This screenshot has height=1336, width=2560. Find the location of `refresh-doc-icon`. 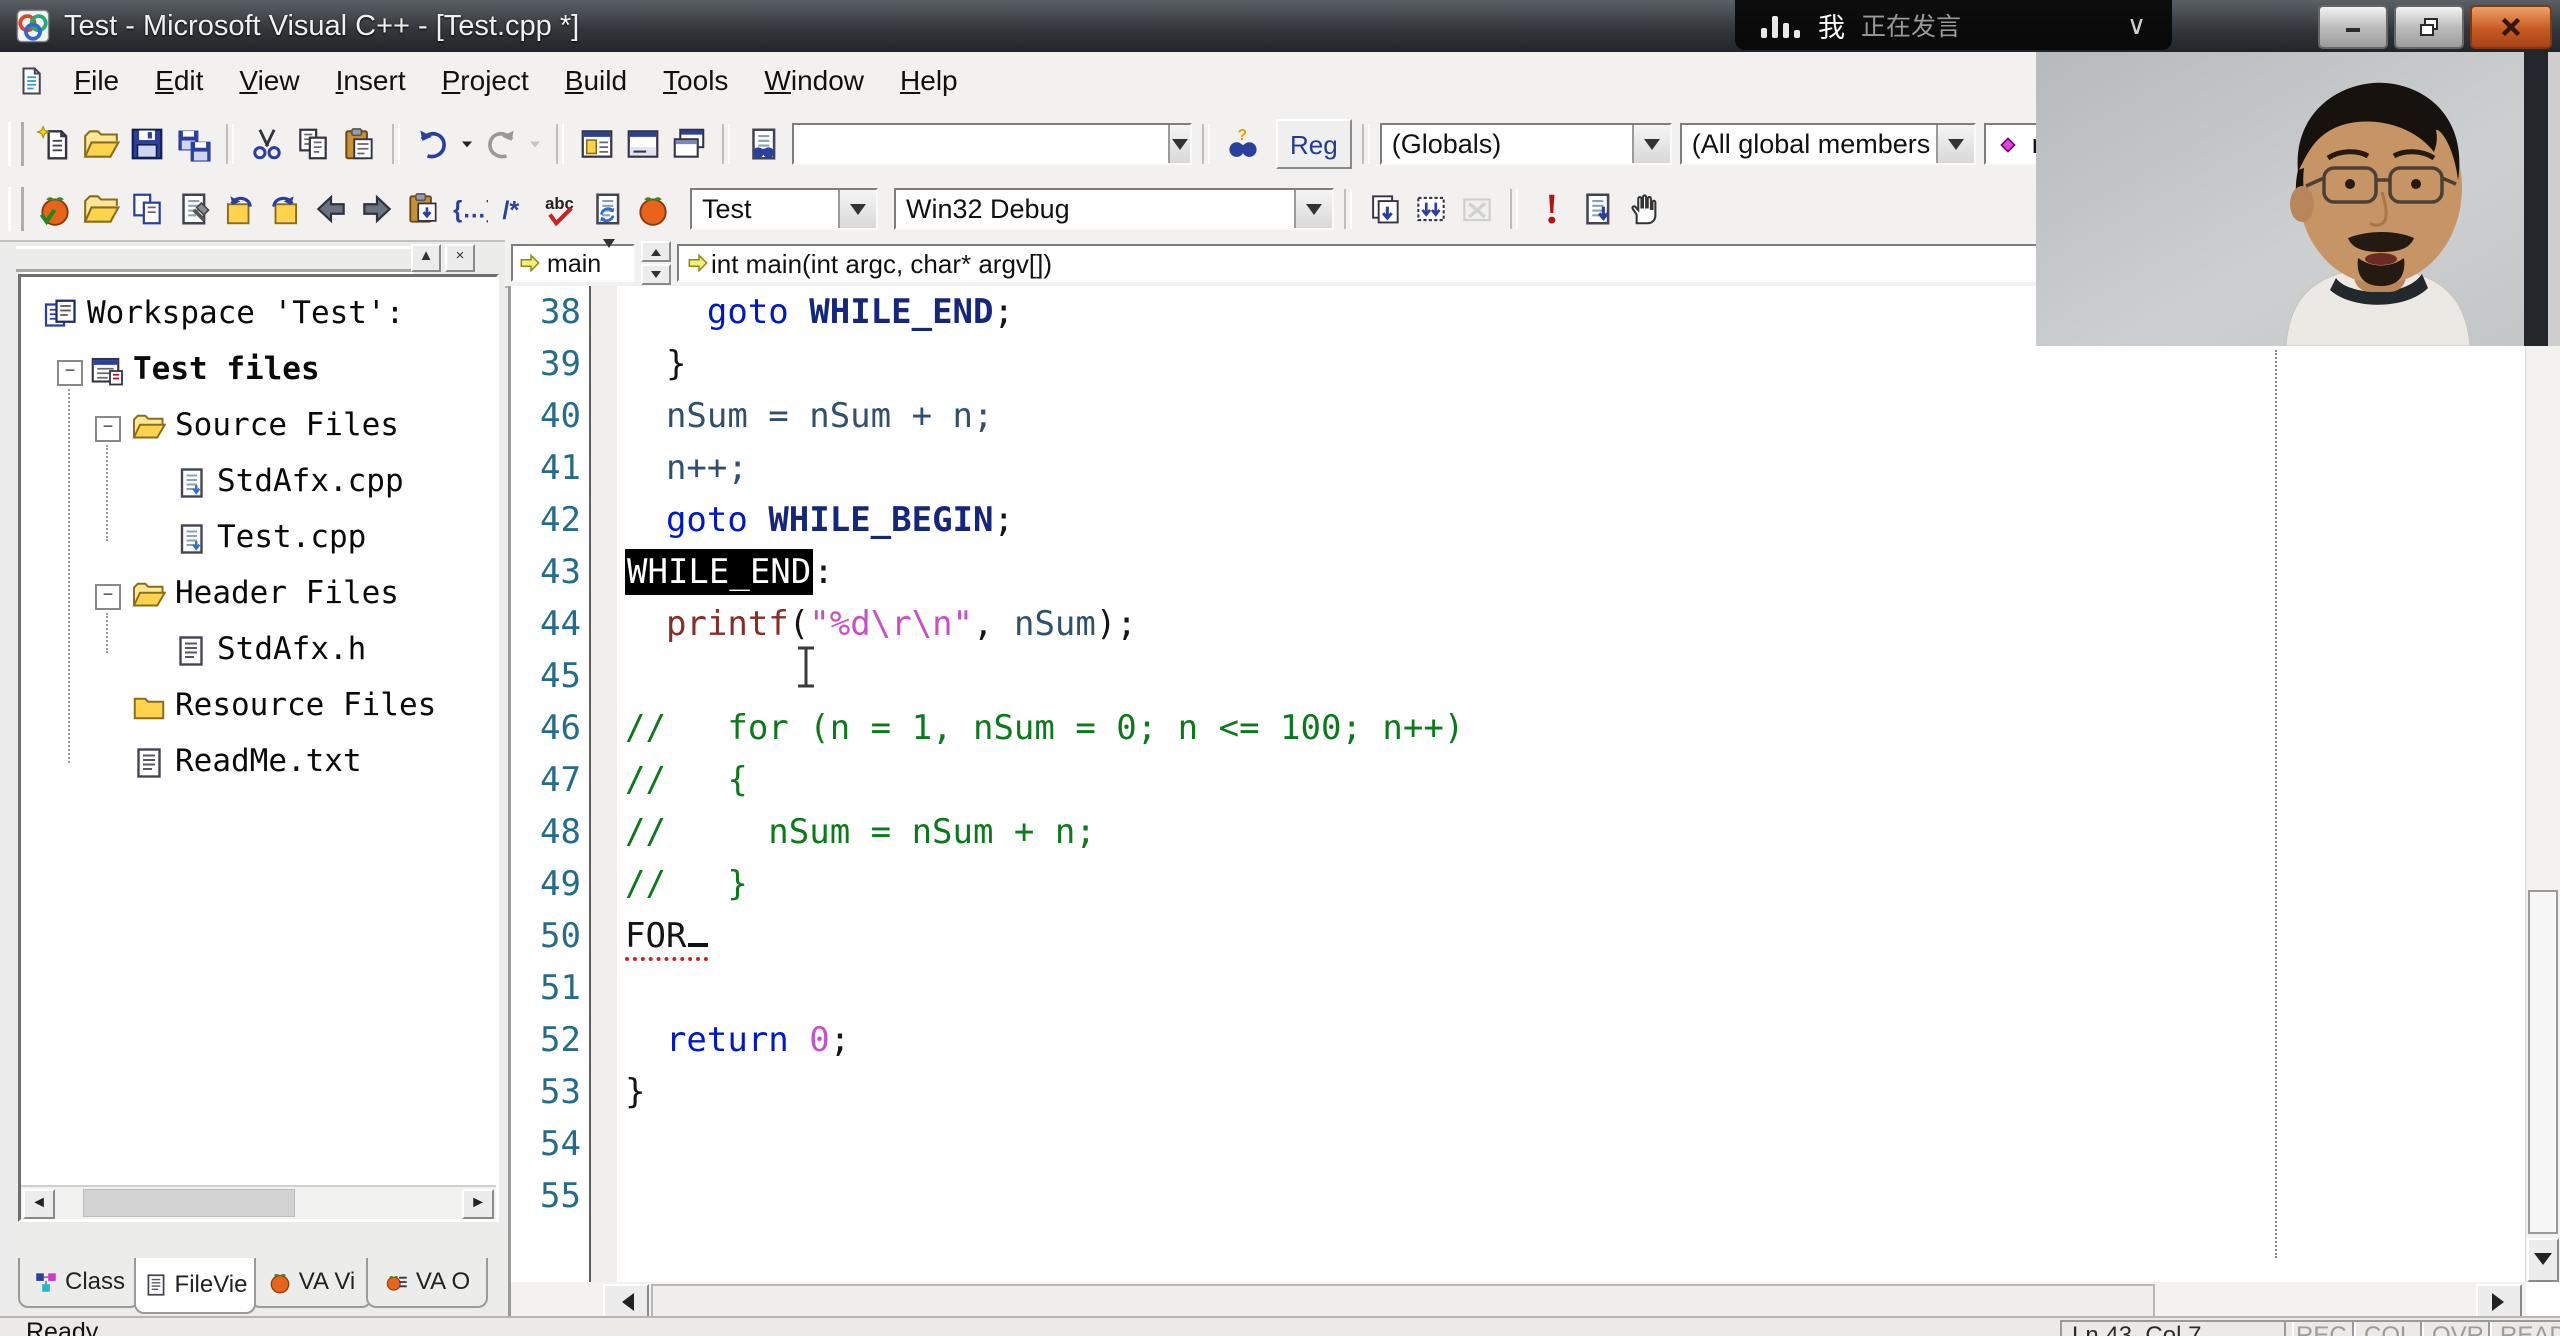

refresh-doc-icon is located at coordinates (607, 209).